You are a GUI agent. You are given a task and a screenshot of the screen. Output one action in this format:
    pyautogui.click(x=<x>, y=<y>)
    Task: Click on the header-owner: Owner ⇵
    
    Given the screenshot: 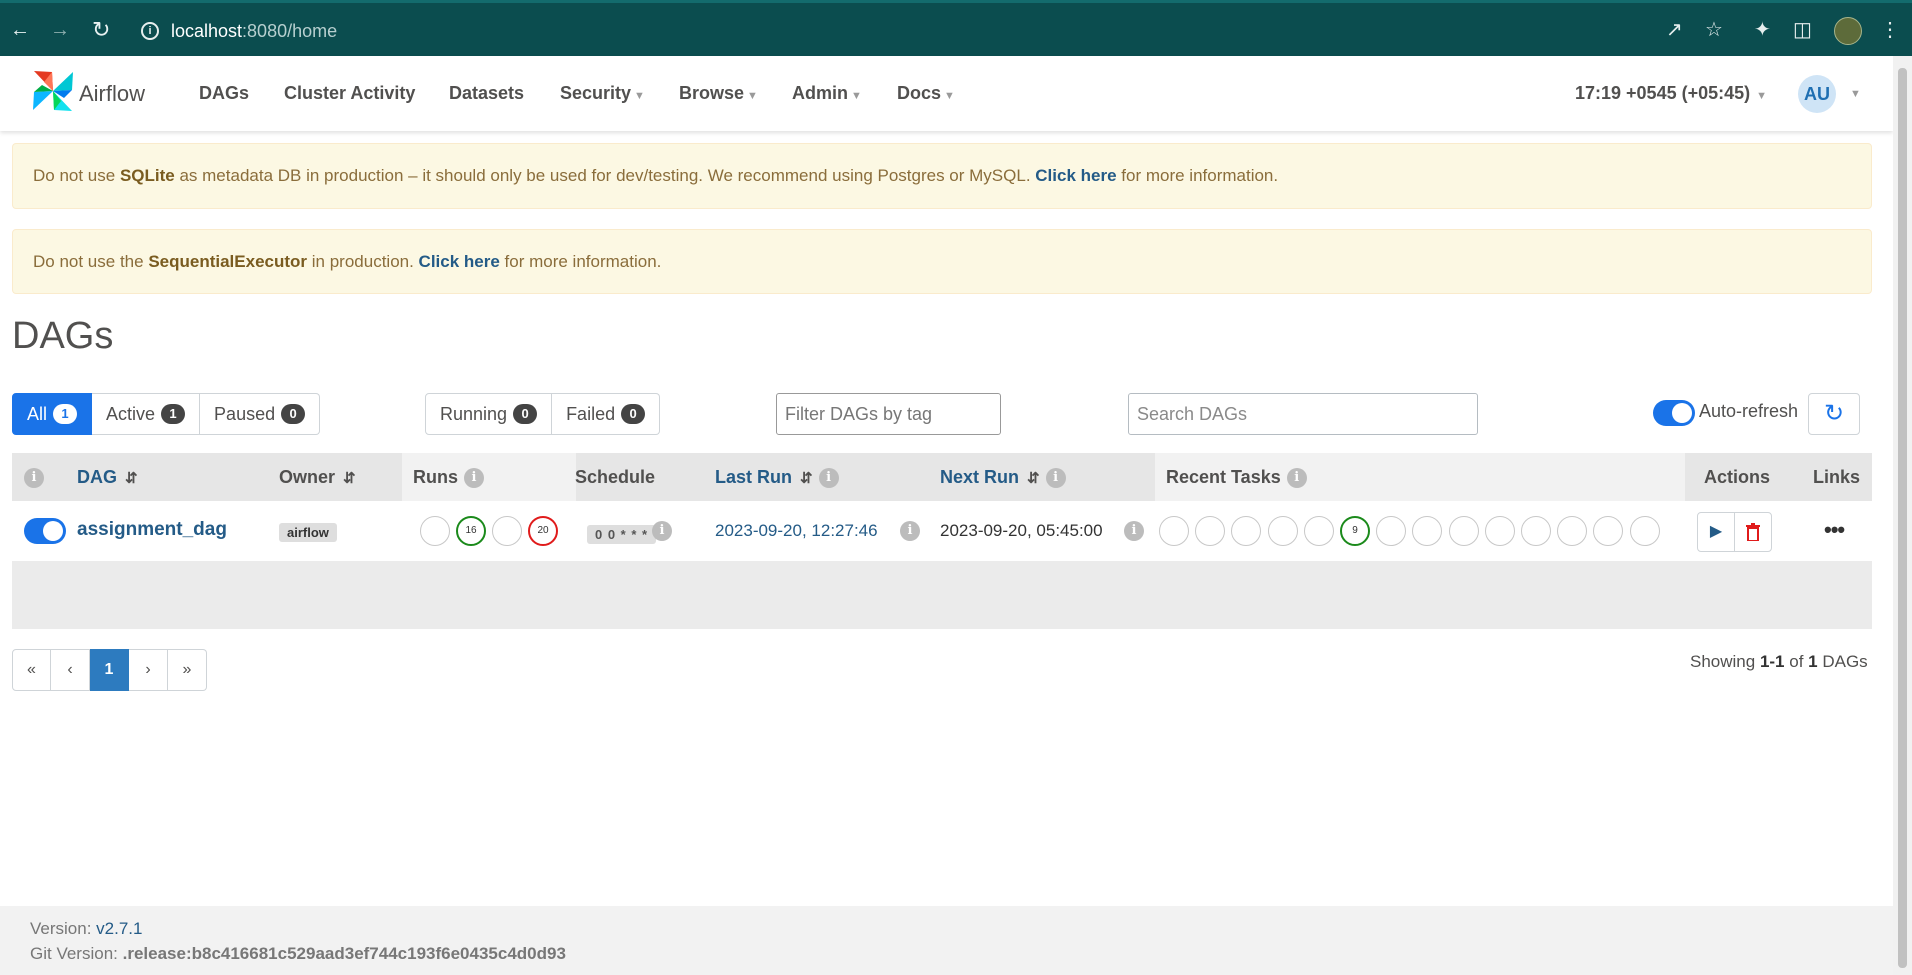 What is the action you would take?
    pyautogui.click(x=317, y=477)
    